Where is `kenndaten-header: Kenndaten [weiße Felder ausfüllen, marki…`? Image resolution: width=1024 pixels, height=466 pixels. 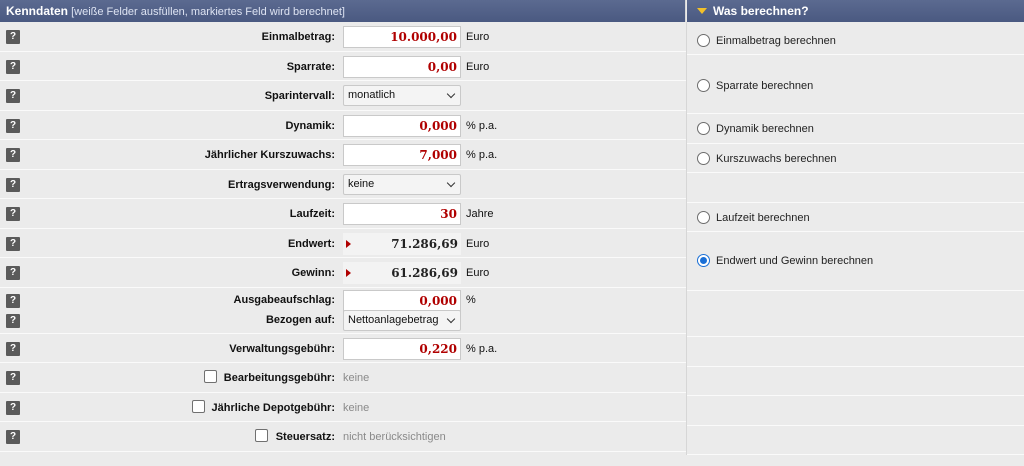
kenndaten-header: Kenndaten [weiße Felder ausfüllen, marki… is located at coordinates (343, 11).